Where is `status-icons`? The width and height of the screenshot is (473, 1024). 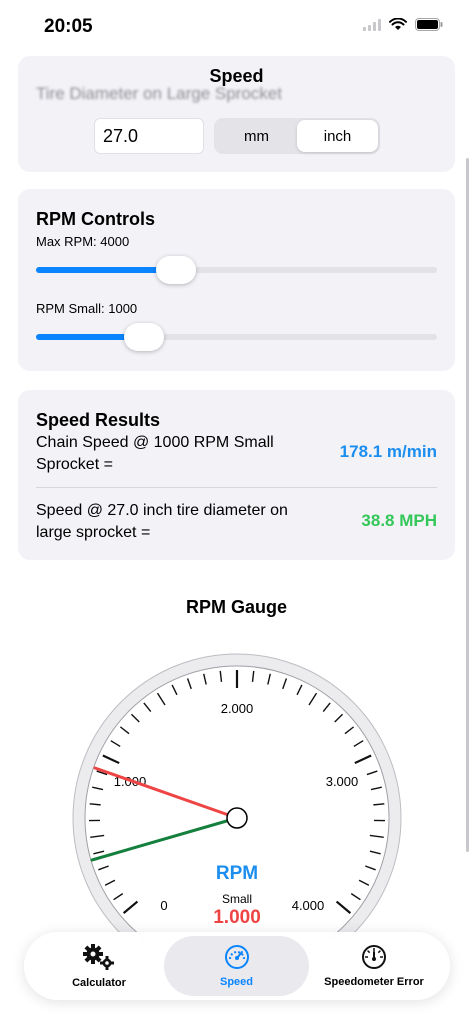 status-icons is located at coordinates (403, 26).